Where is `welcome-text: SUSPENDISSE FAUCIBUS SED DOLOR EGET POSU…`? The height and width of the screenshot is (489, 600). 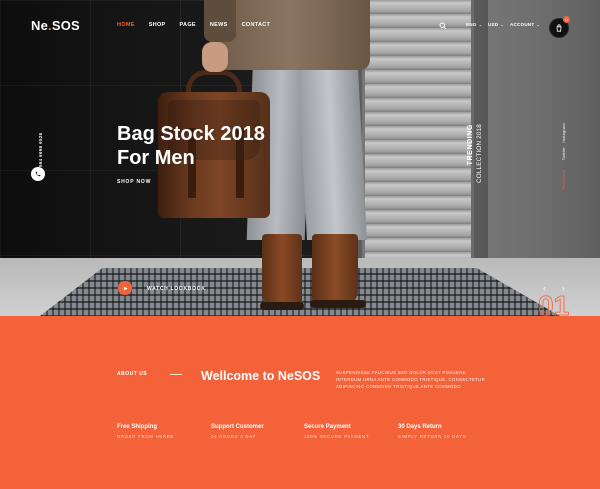 welcome-text: SUSPENDISSE FAUCIBUS SED DOLOR EGET POSU… is located at coordinates (411, 379).